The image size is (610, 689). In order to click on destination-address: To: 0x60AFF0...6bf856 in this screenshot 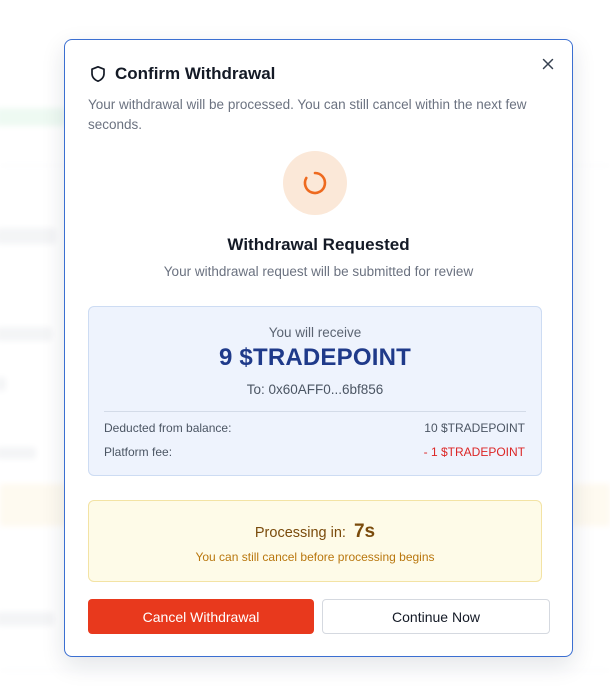, I will do `click(315, 389)`.